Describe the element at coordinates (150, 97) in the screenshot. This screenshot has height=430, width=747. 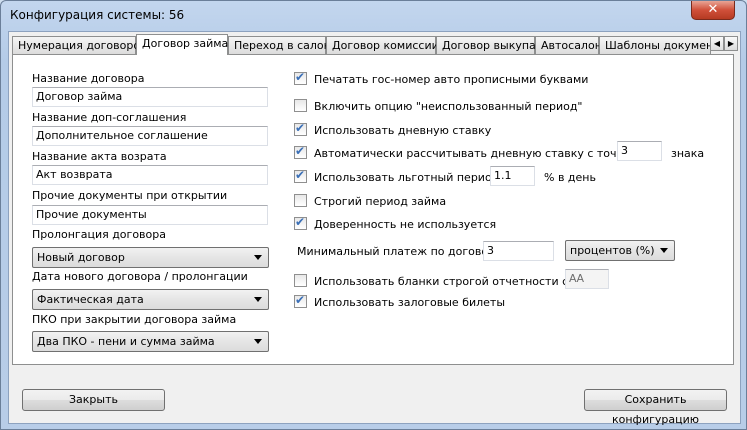
I see `contract-name-input: Договор займа` at that location.